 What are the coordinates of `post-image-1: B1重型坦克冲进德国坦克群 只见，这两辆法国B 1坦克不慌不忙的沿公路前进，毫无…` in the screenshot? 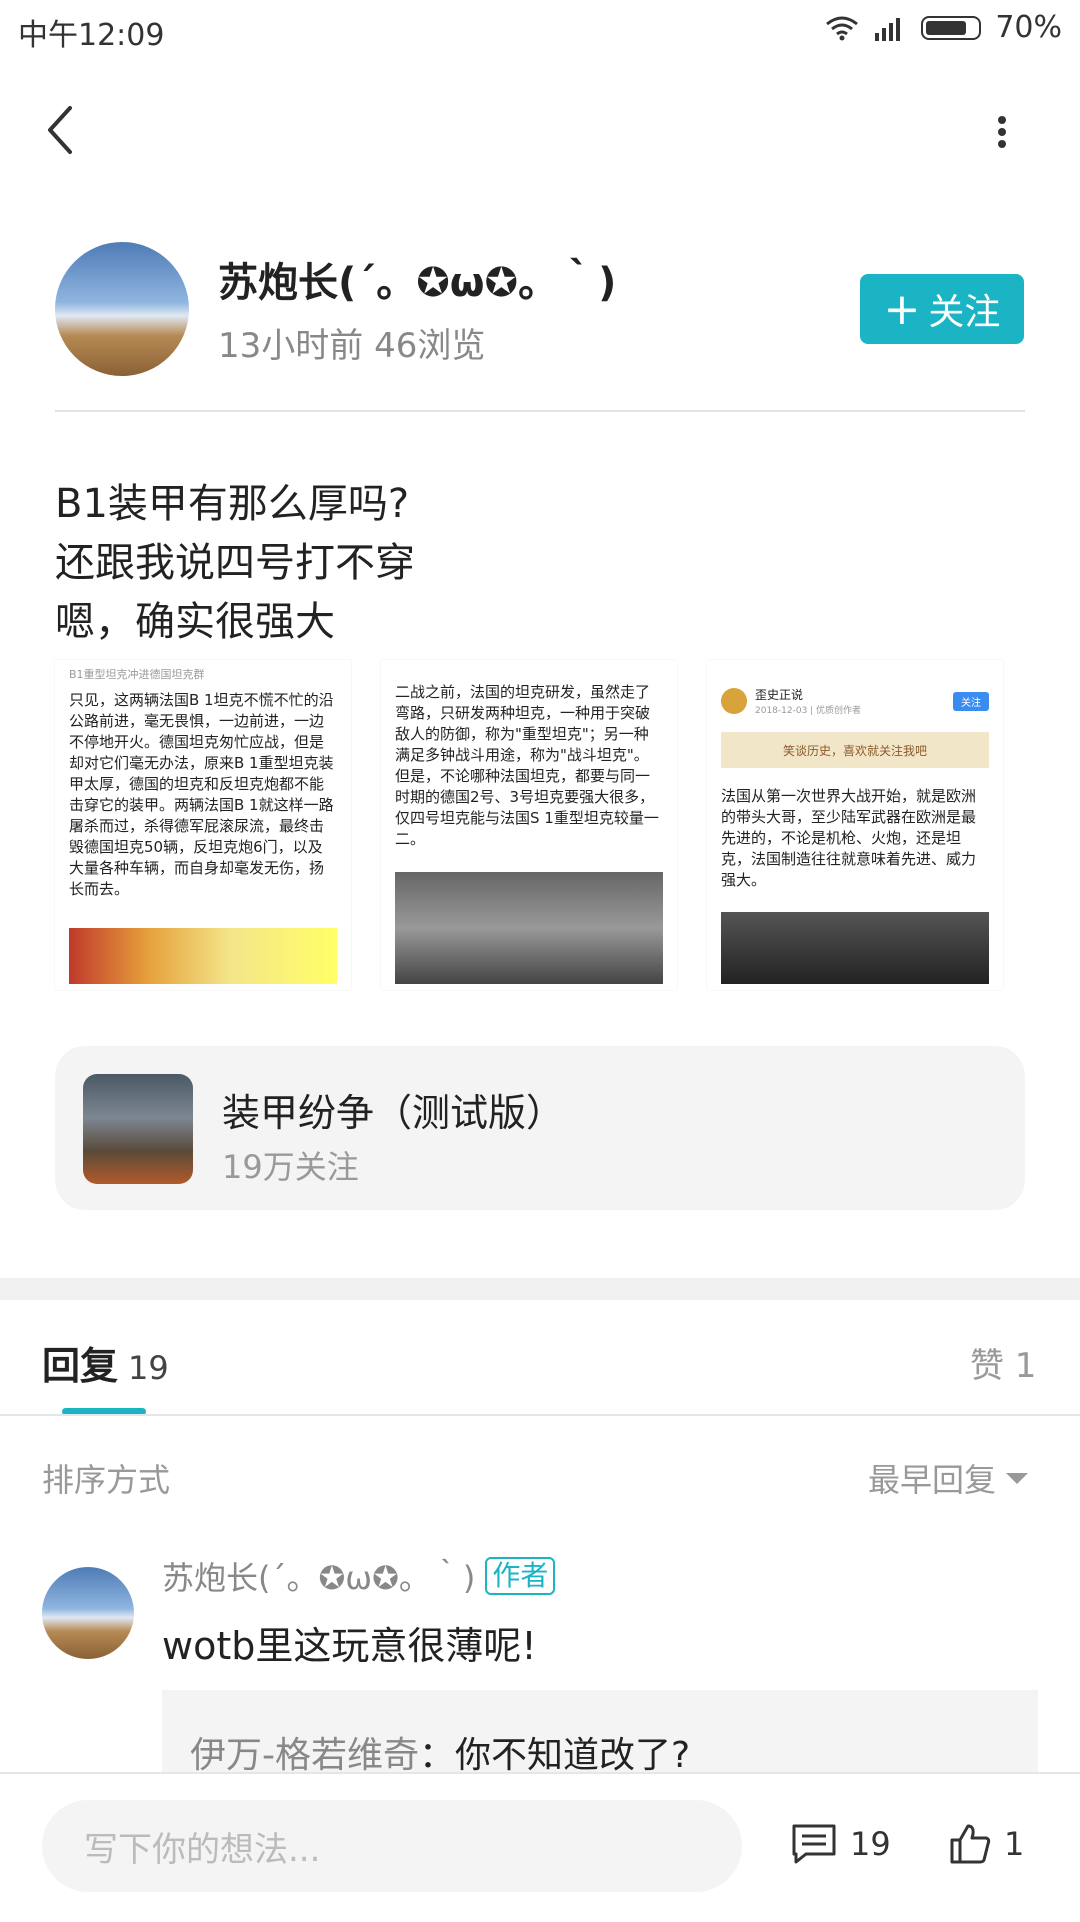 It's located at (203, 825).